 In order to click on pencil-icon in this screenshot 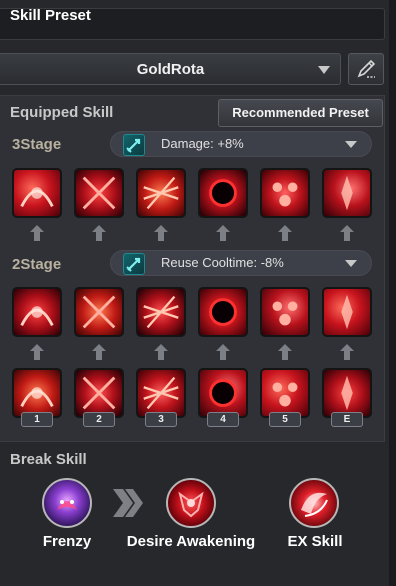, I will do `click(366, 68)`.